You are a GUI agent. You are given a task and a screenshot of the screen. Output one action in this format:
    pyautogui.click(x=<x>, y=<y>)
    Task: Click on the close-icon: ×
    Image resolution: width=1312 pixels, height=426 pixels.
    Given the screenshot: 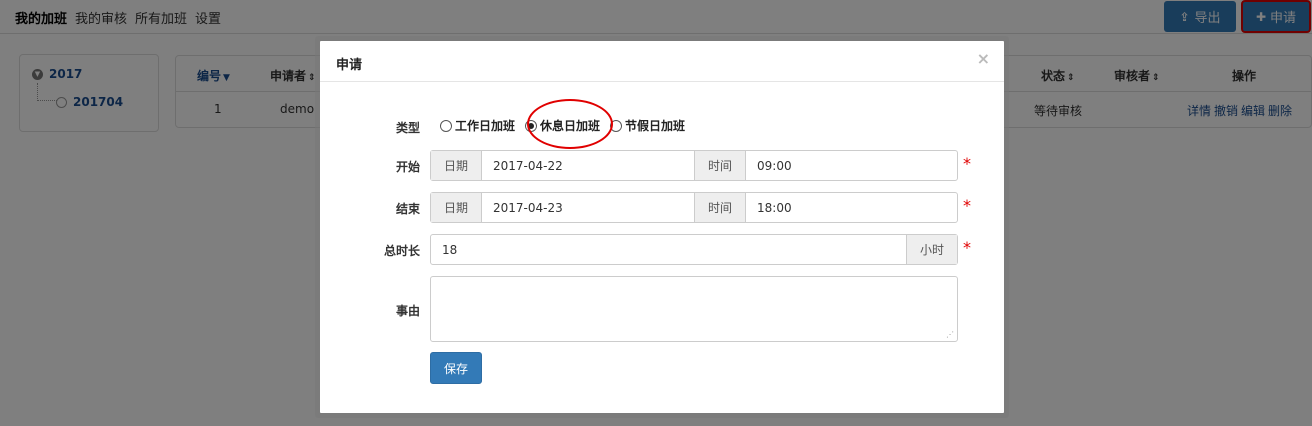 What is the action you would take?
    pyautogui.click(x=983, y=58)
    